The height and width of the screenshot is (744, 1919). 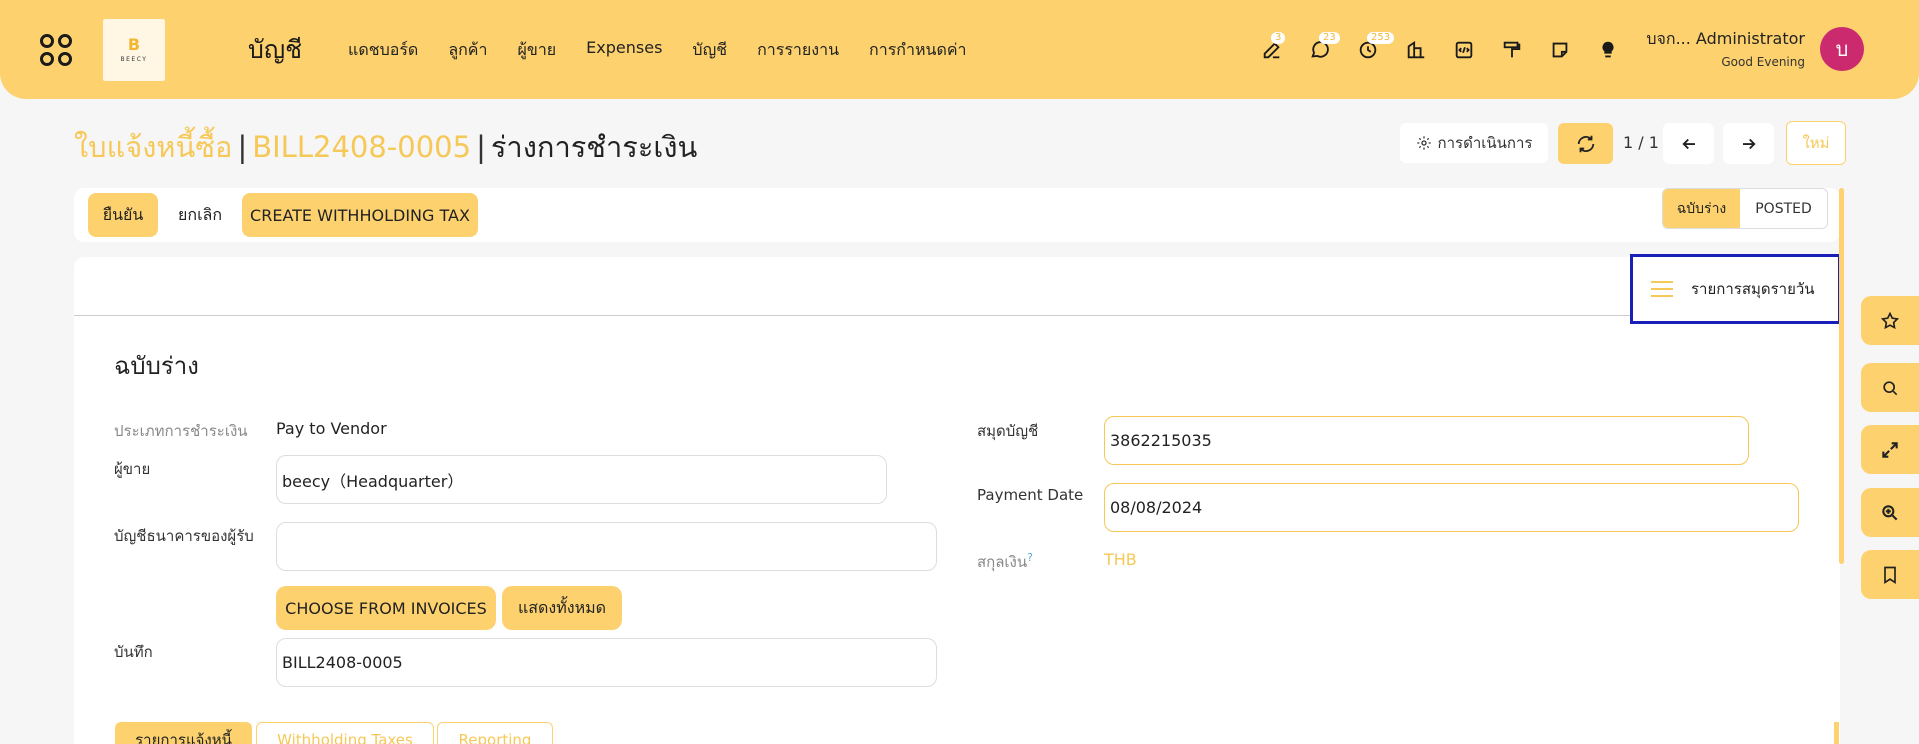 What do you see at coordinates (562, 608) in the screenshot?
I see `show-all-button: แสดงทั้งหมด` at bounding box center [562, 608].